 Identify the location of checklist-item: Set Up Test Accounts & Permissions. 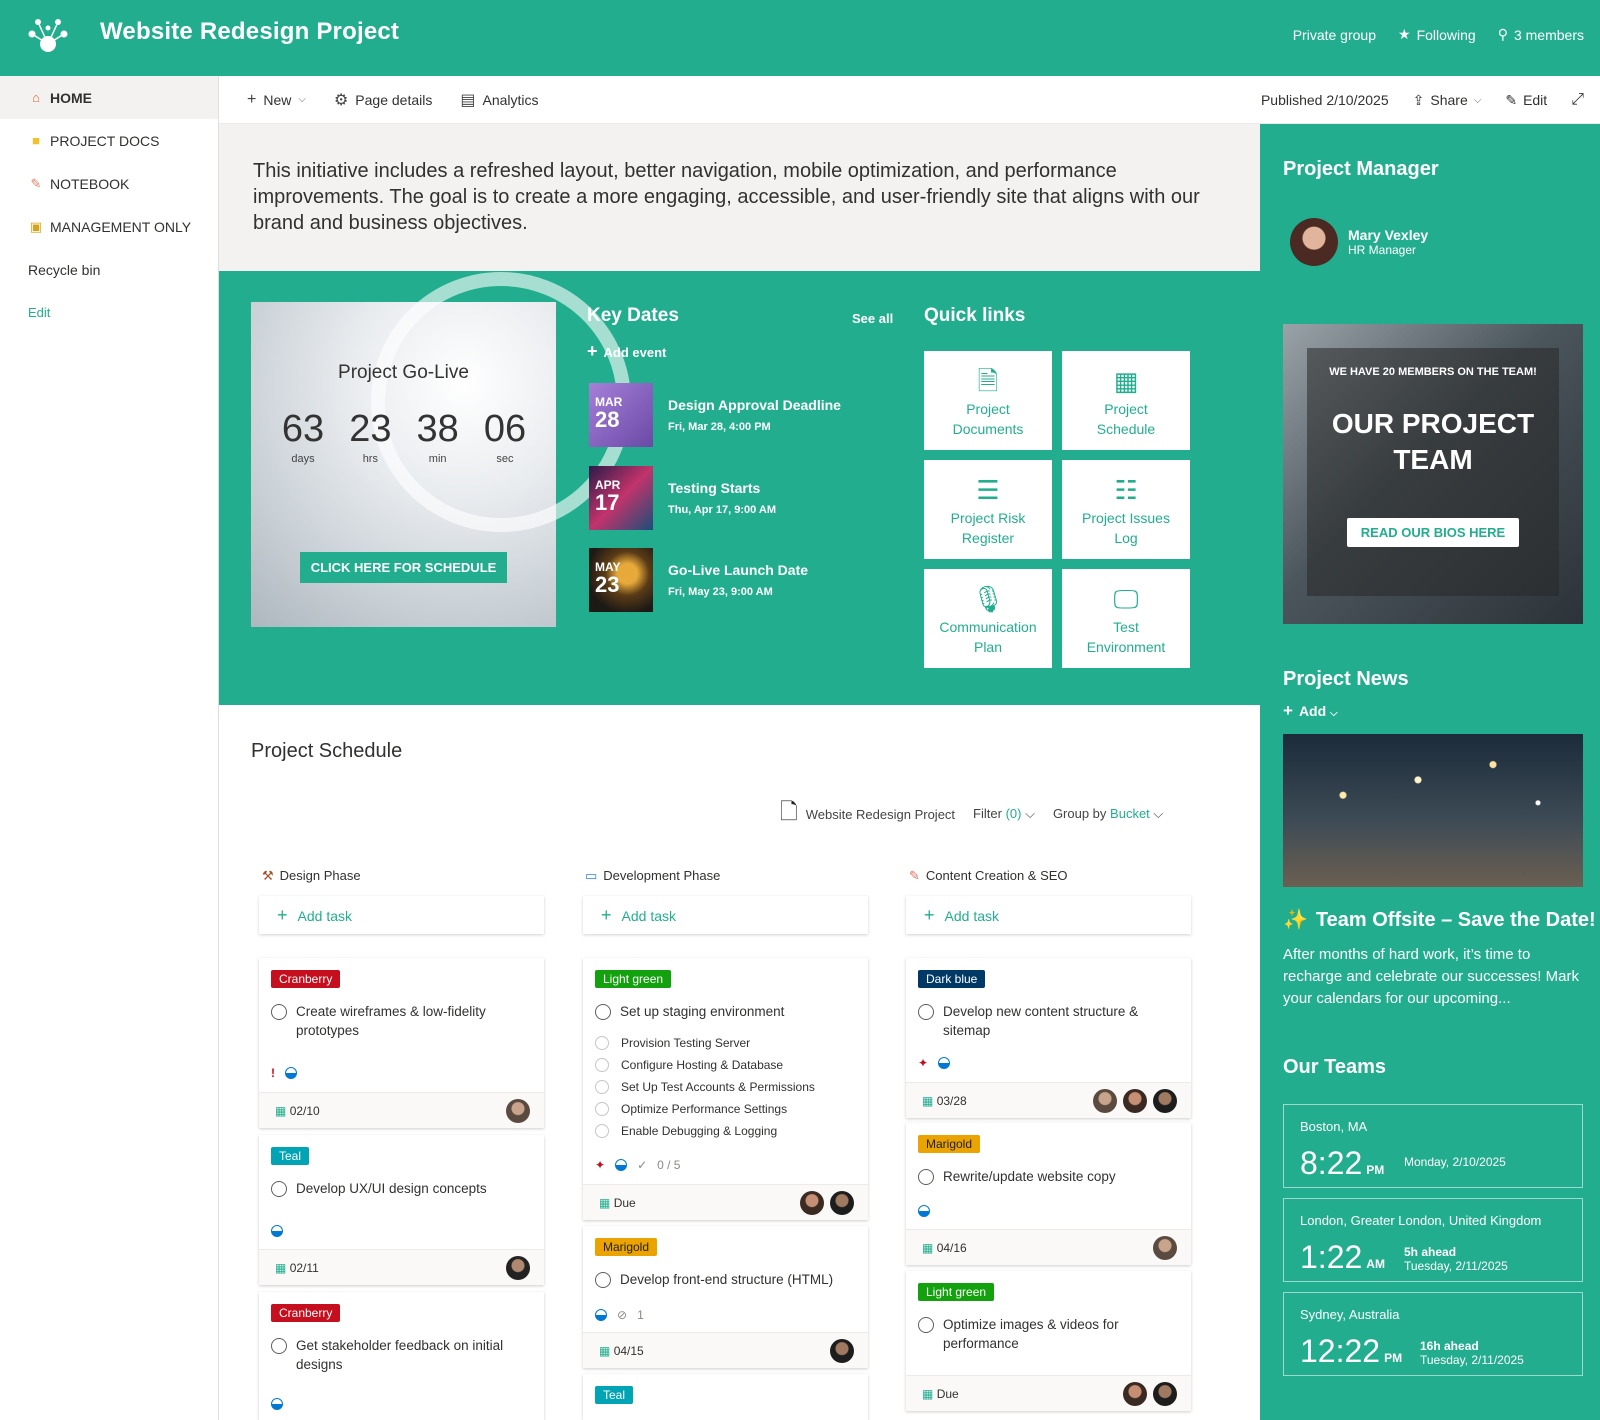
(705, 1087).